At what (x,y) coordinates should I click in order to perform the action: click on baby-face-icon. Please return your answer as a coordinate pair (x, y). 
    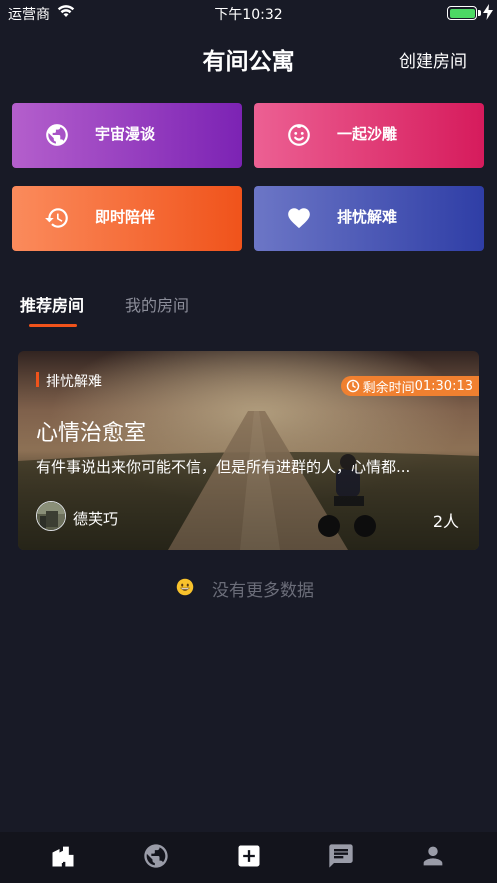
    Looking at the image, I should click on (299, 135).